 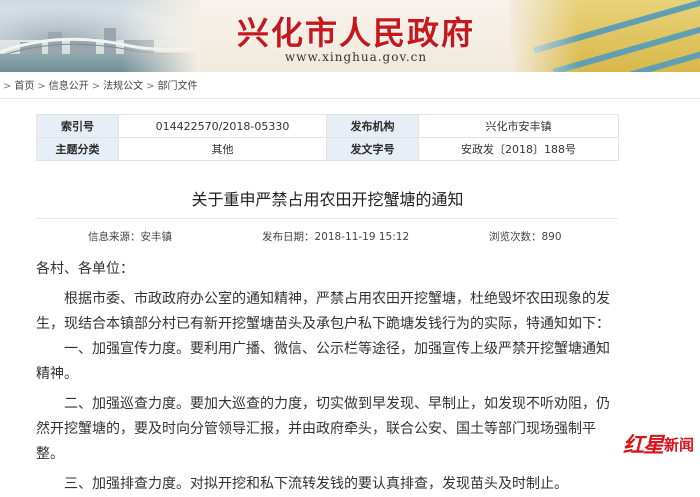 What do you see at coordinates (327, 218) in the screenshot?
I see `title-divider` at bounding box center [327, 218].